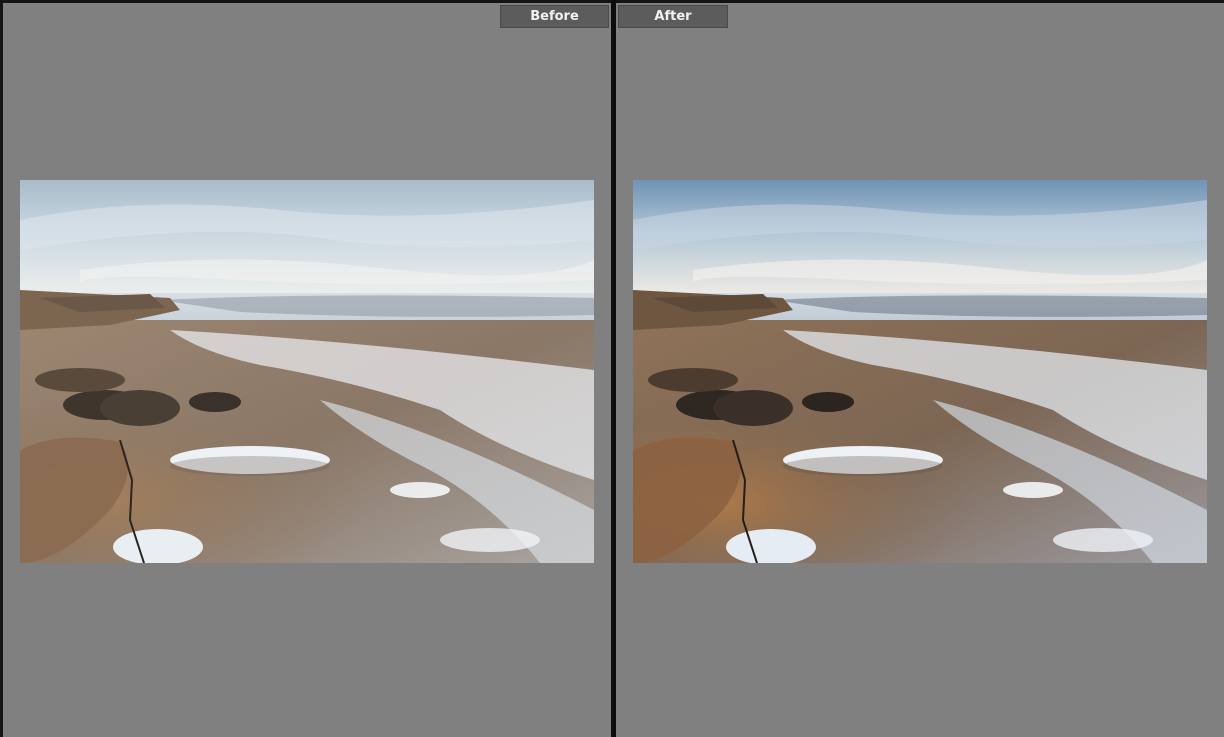 This screenshot has width=1224, height=737. Describe the element at coordinates (554, 16) in the screenshot. I see `before-label: Before` at that location.